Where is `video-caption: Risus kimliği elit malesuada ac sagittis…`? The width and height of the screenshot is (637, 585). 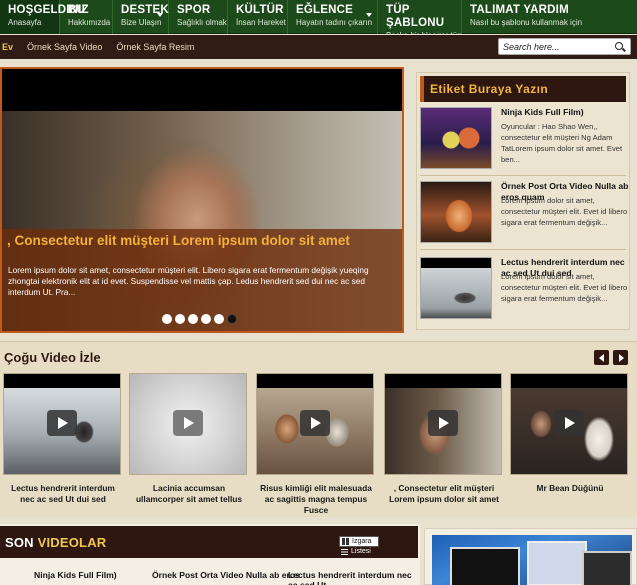
video-caption: Risus kimliği elit malesuada ac sagittis… is located at coordinates (316, 499).